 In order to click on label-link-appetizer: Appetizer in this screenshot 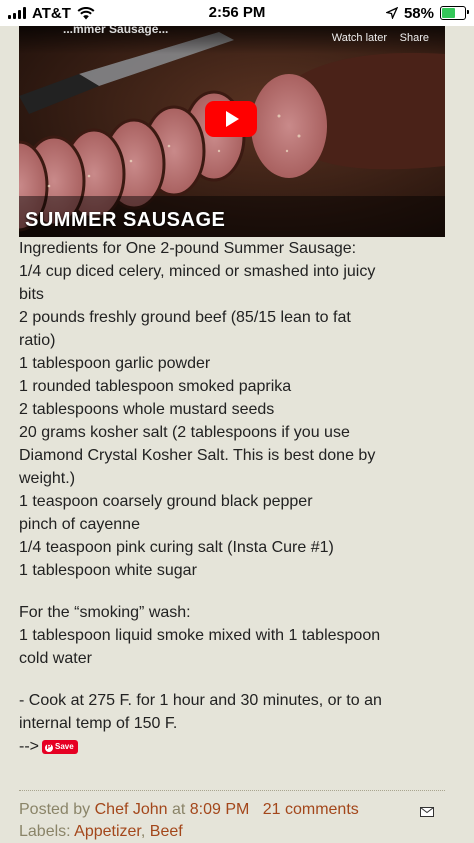, I will do `click(107, 831)`.